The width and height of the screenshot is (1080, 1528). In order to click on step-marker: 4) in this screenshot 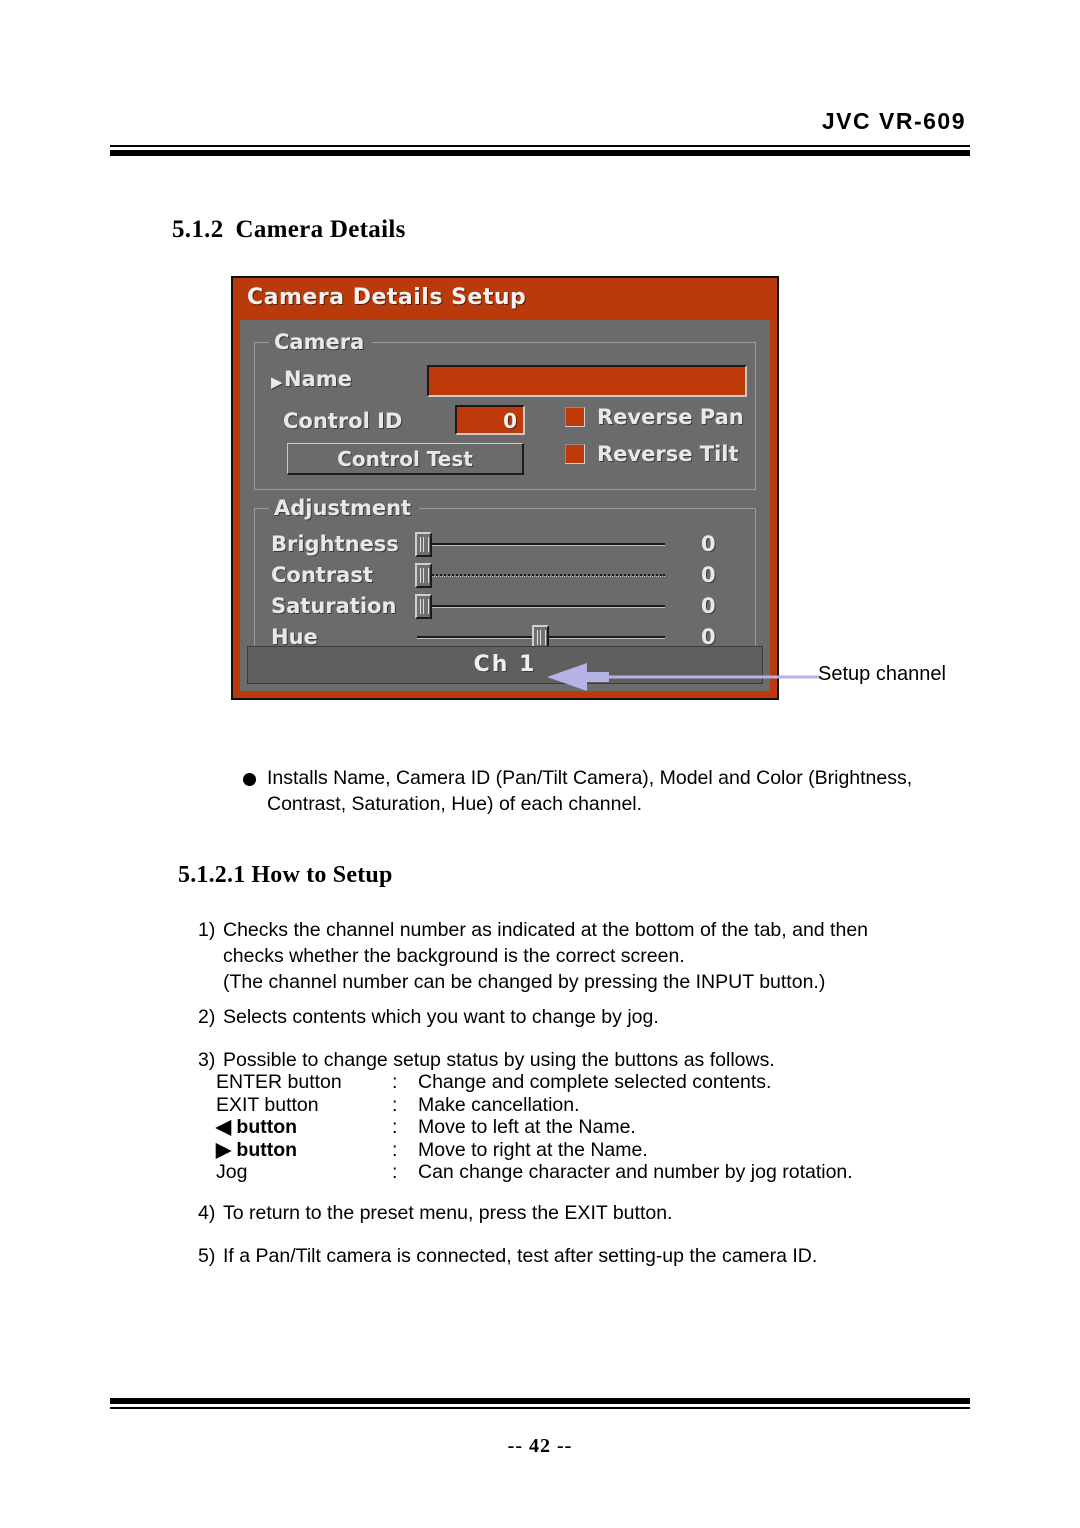, I will do `click(207, 1213)`.